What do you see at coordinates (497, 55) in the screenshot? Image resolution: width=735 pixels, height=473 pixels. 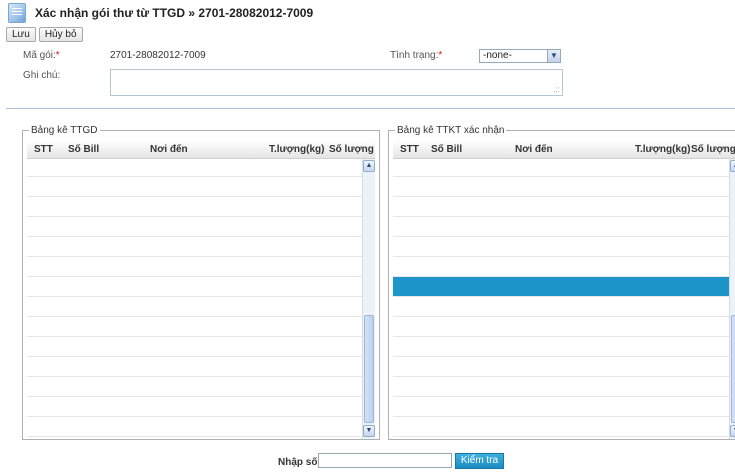 I see `status-select-value: -none-` at bounding box center [497, 55].